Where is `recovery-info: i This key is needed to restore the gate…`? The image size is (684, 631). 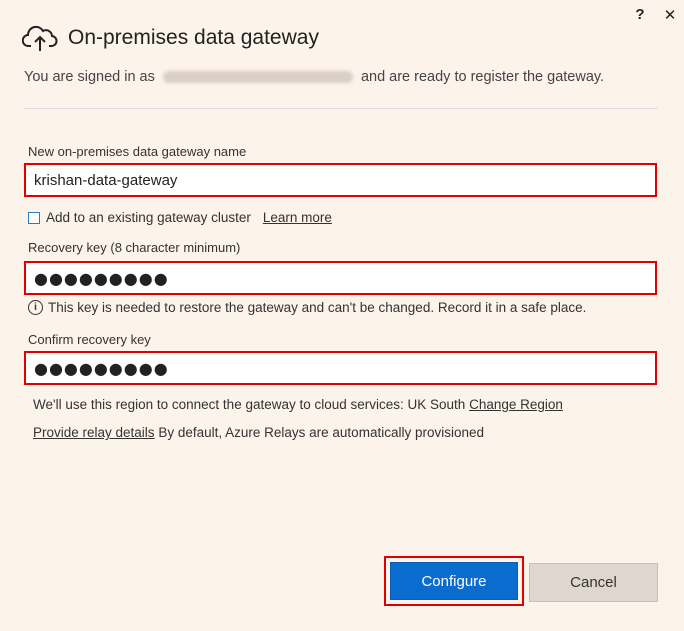 recovery-info: i This key is needed to restore the gate… is located at coordinates (307, 307).